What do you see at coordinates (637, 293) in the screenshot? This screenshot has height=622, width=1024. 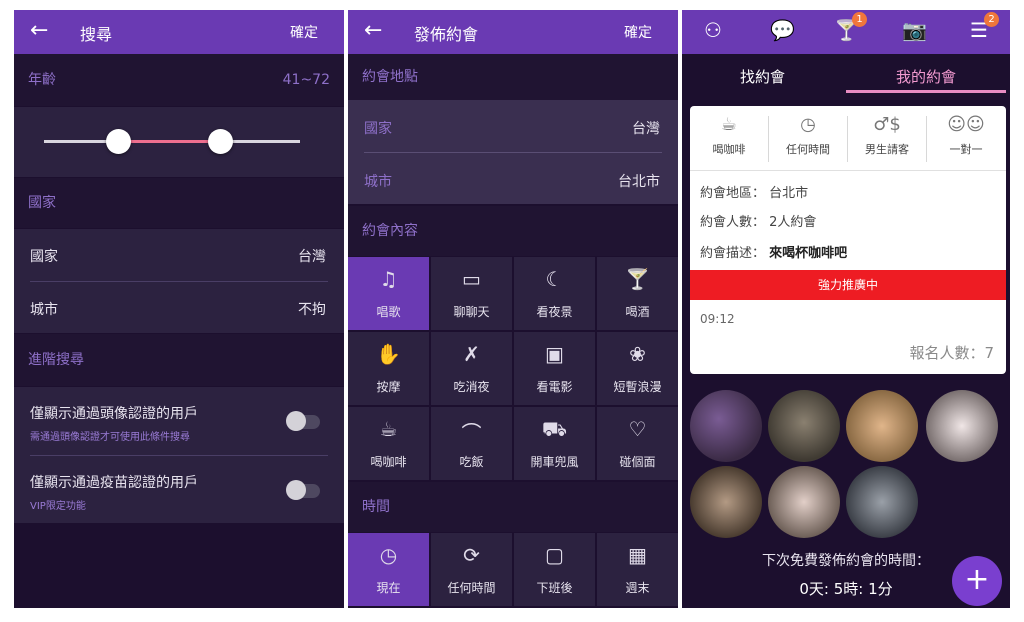 I see `activity-drinks: 🍸 喝酒` at bounding box center [637, 293].